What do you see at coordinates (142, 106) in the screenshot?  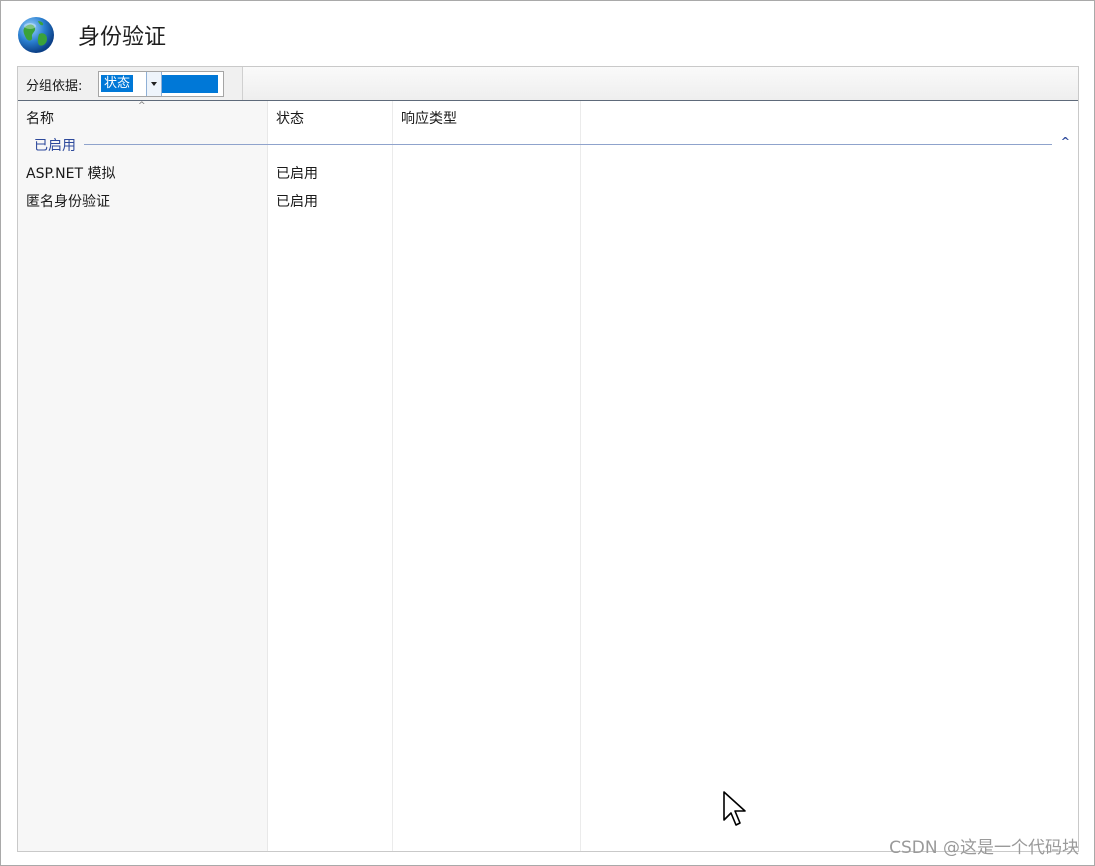 I see `sort-ascending-icon: ^` at bounding box center [142, 106].